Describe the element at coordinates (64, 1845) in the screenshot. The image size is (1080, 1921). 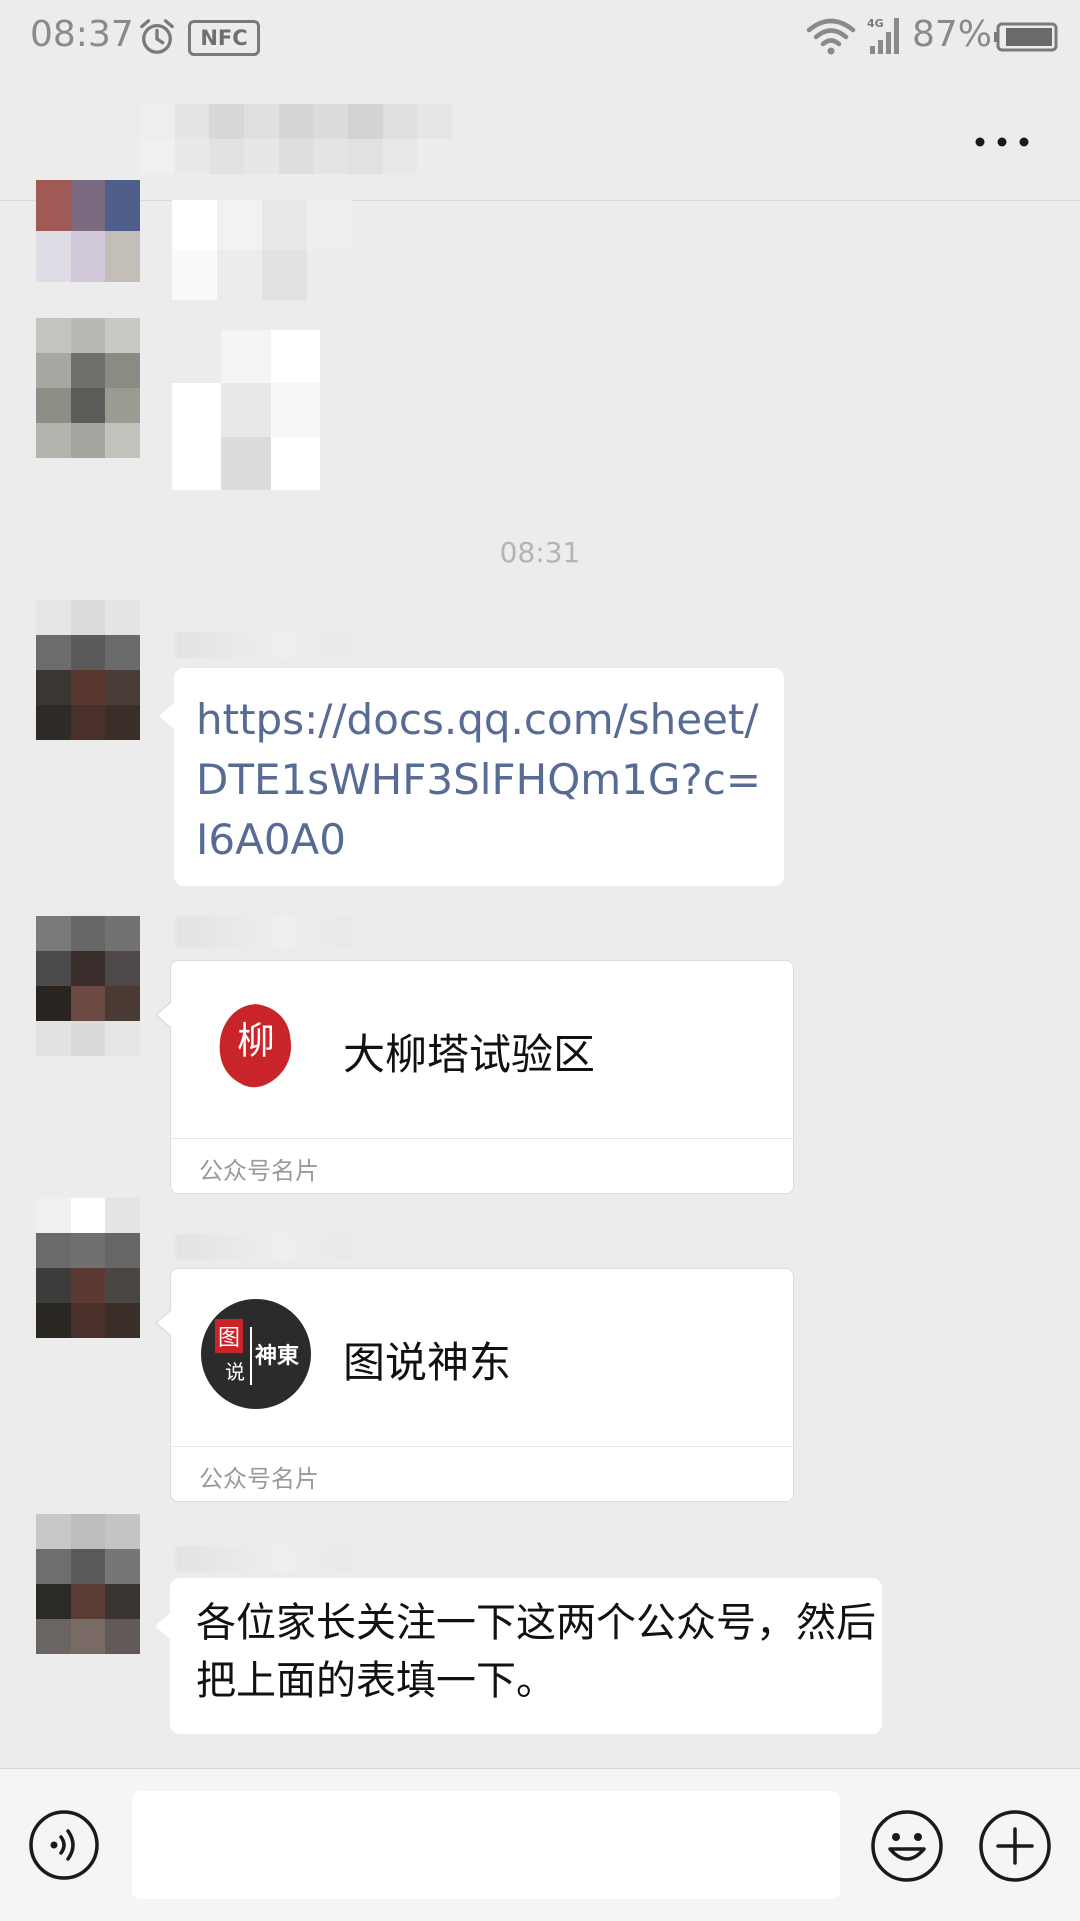
I see `voice-input-icon` at that location.